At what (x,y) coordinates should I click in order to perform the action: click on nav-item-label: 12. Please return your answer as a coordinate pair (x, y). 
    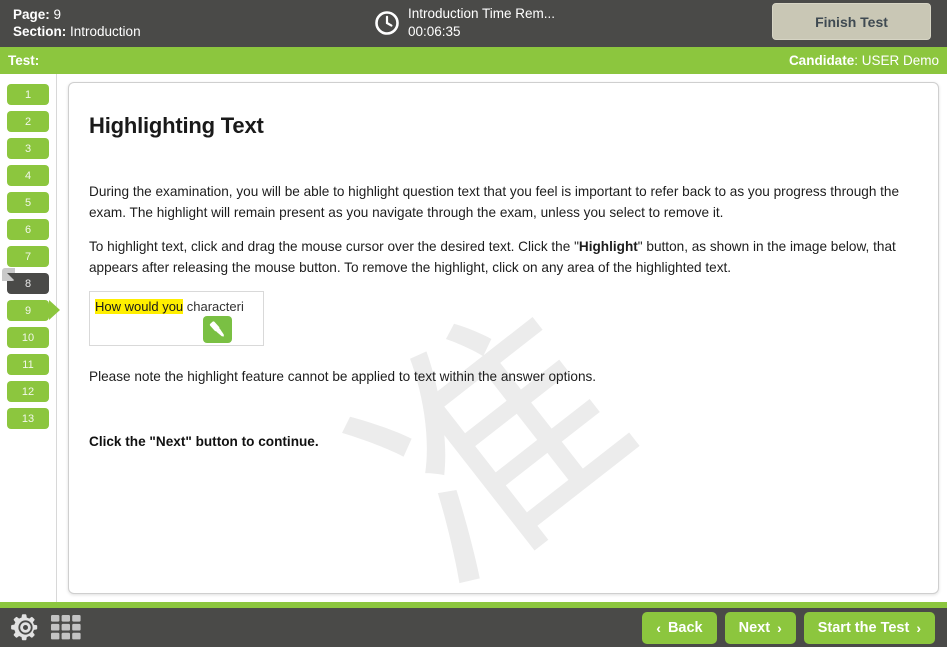
    Looking at the image, I should click on (28, 391).